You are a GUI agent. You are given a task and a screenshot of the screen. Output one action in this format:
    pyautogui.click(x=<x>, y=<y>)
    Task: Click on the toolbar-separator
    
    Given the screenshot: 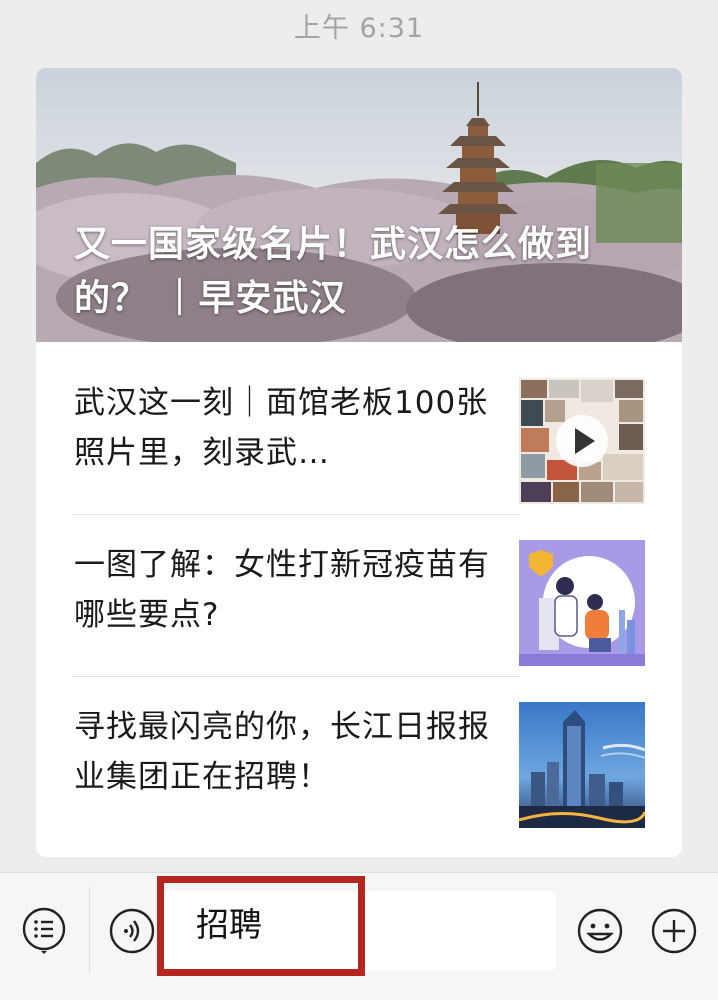 What is the action you would take?
    pyautogui.click(x=89, y=930)
    